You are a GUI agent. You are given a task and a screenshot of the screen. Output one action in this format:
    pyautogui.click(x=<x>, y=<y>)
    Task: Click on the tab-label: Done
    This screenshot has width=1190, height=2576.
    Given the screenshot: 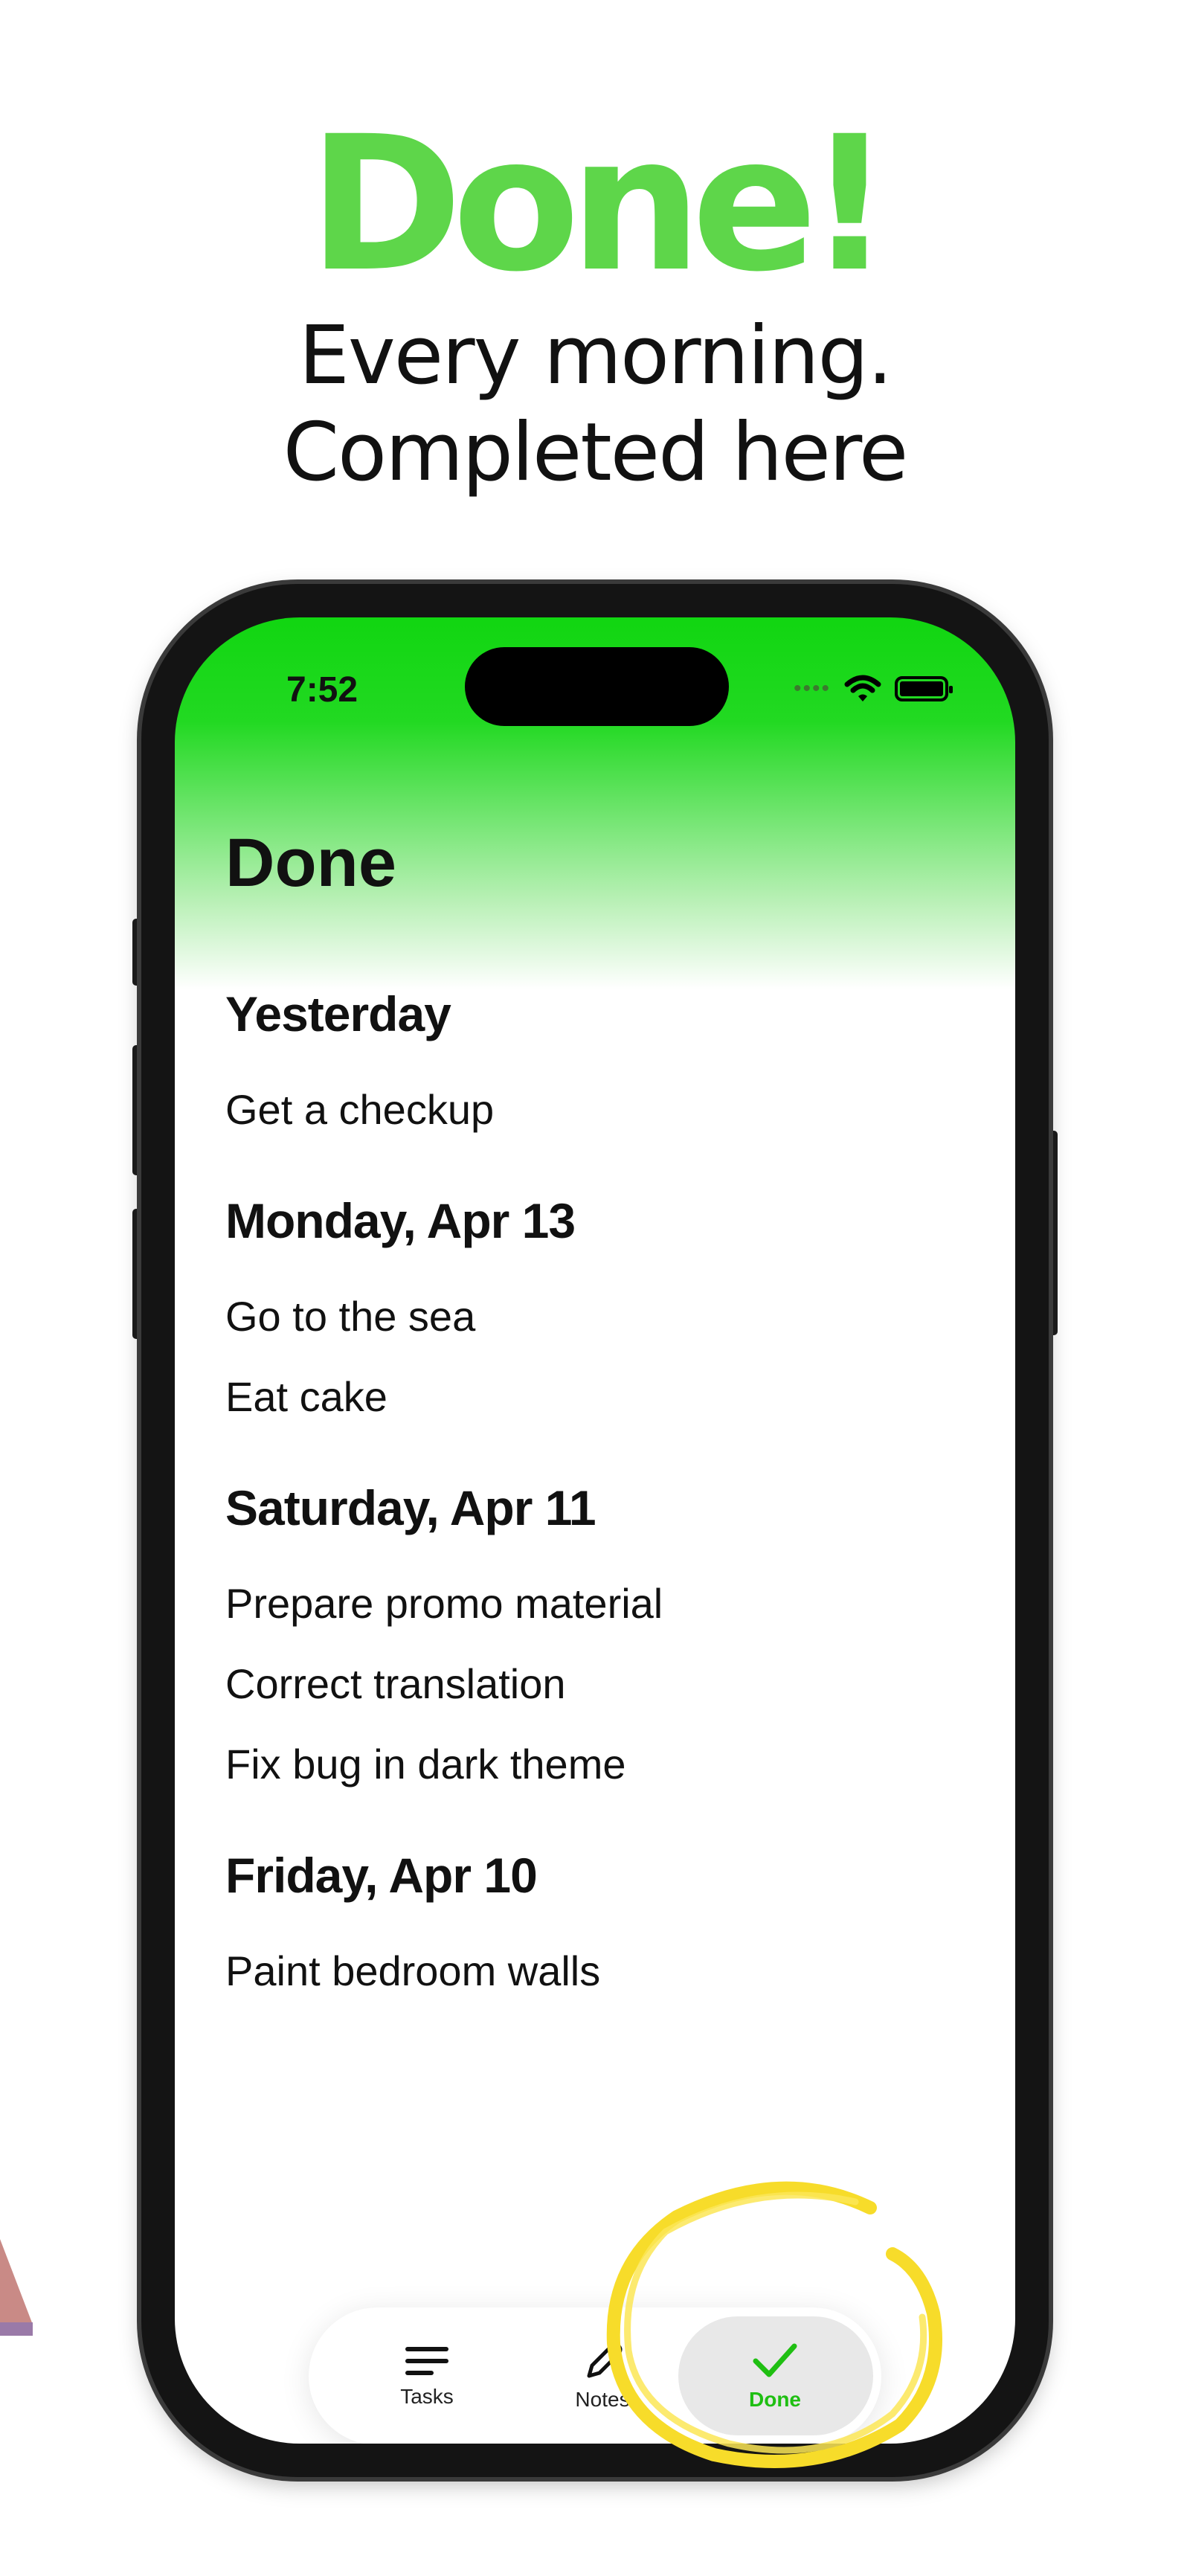 What is the action you would take?
    pyautogui.click(x=775, y=2399)
    